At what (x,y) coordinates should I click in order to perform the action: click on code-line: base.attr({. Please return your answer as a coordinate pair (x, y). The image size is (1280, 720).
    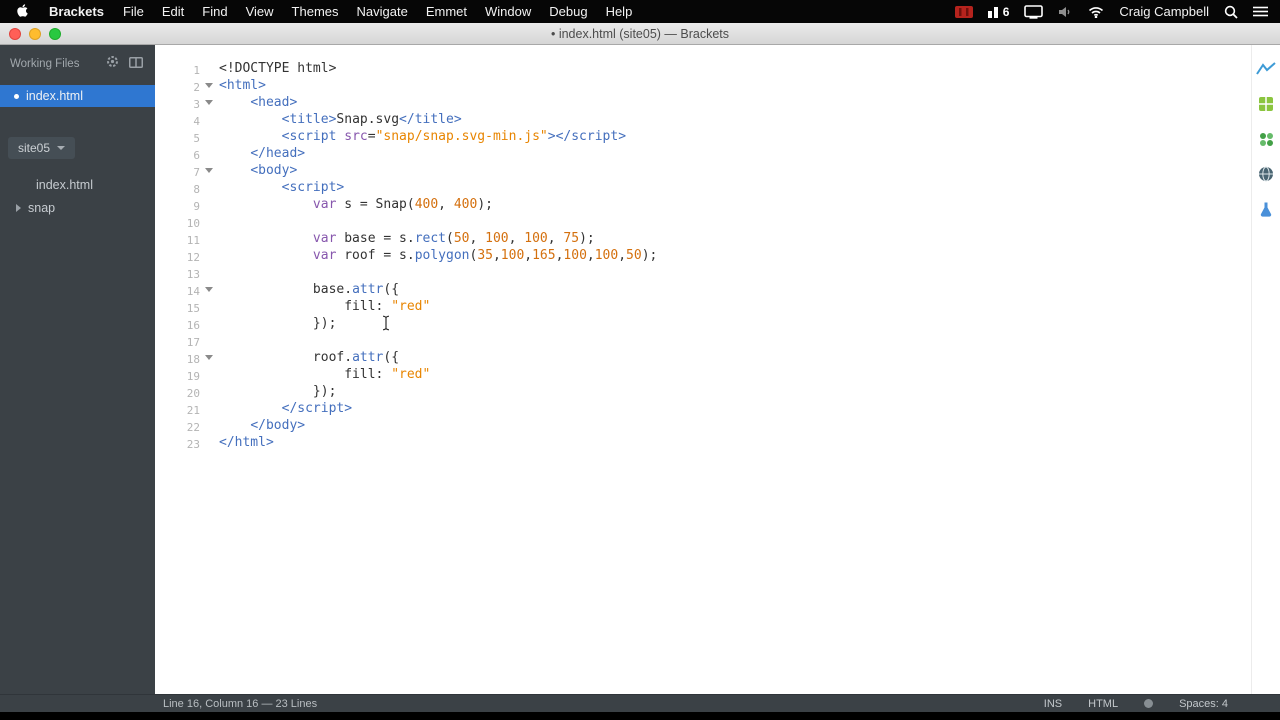
    Looking at the image, I should click on (735, 289).